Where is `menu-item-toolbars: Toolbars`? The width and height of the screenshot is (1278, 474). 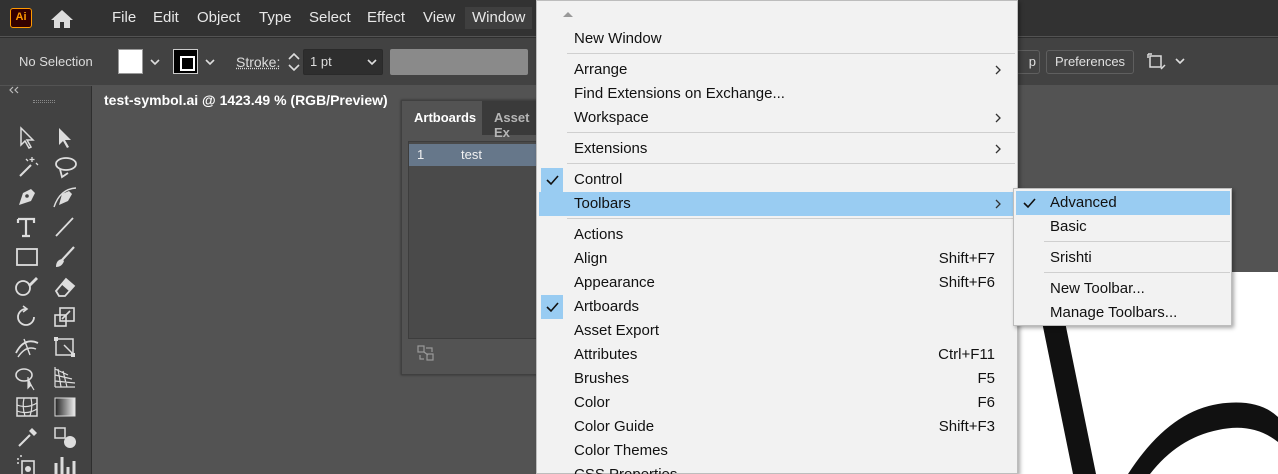
menu-item-toolbars: Toolbars is located at coordinates (777, 204).